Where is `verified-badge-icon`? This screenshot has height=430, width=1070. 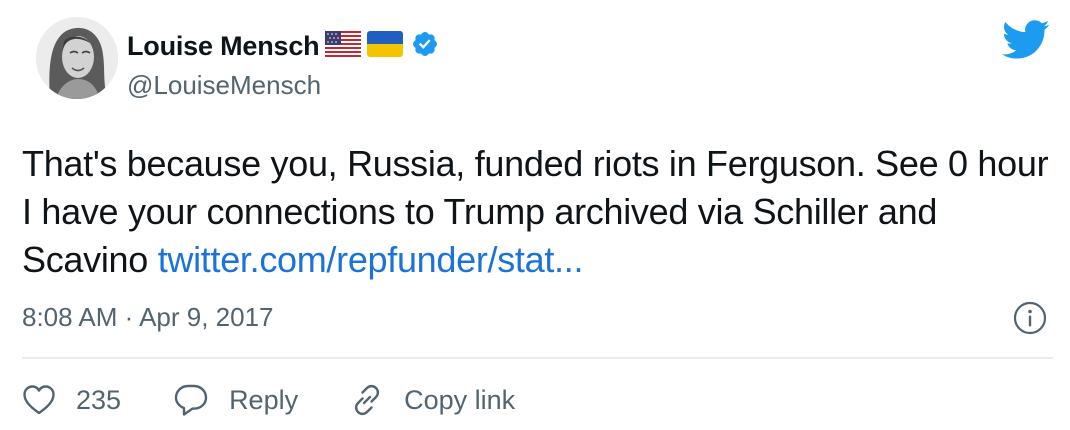 verified-badge-icon is located at coordinates (425, 46).